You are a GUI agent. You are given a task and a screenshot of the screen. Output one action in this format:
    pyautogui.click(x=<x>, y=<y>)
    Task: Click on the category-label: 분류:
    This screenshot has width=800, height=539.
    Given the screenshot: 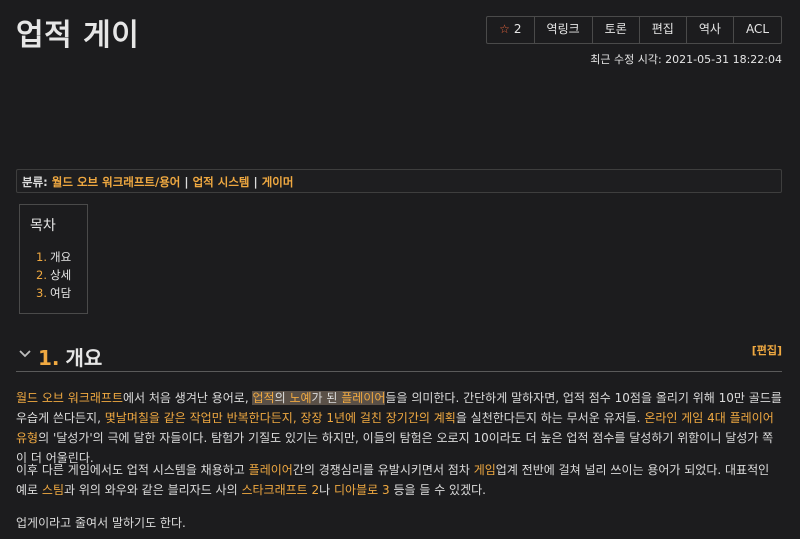 What is the action you would take?
    pyautogui.click(x=35, y=182)
    